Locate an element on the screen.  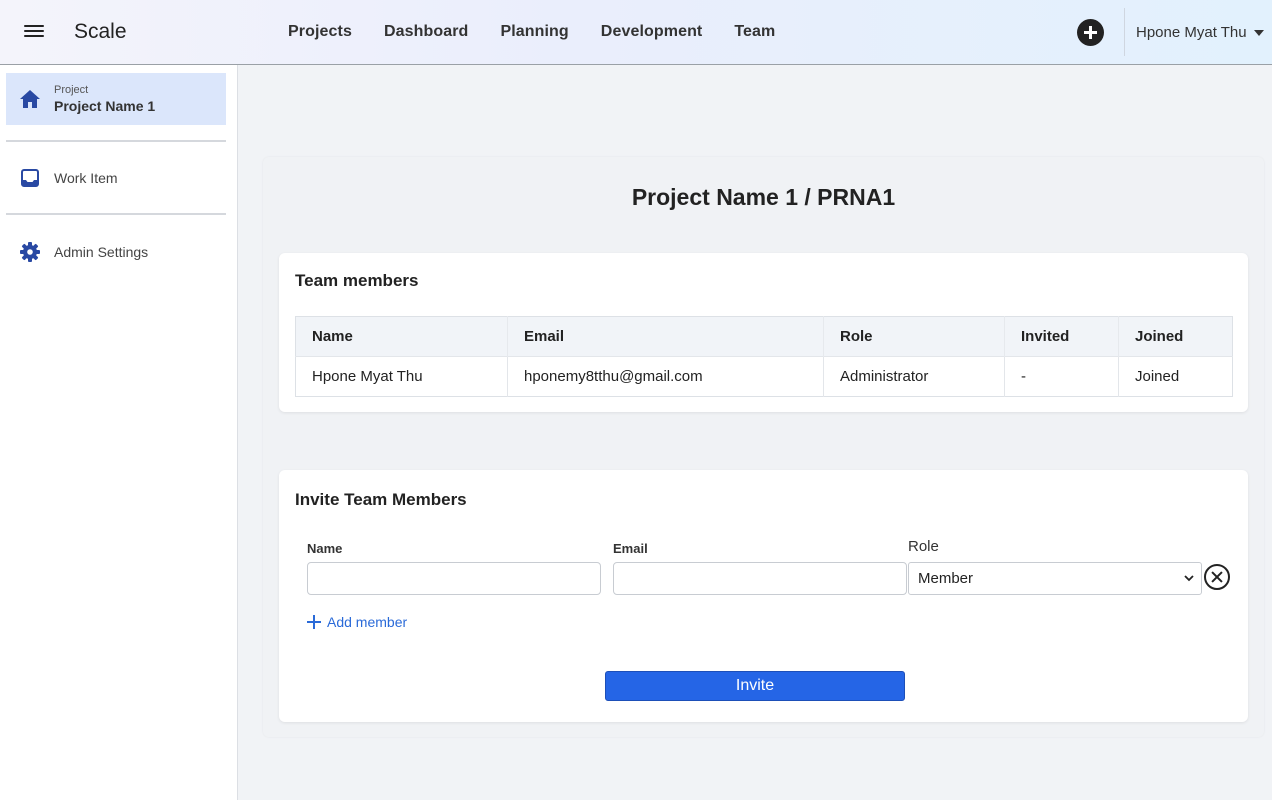
gear-icon is located at coordinates (30, 252).